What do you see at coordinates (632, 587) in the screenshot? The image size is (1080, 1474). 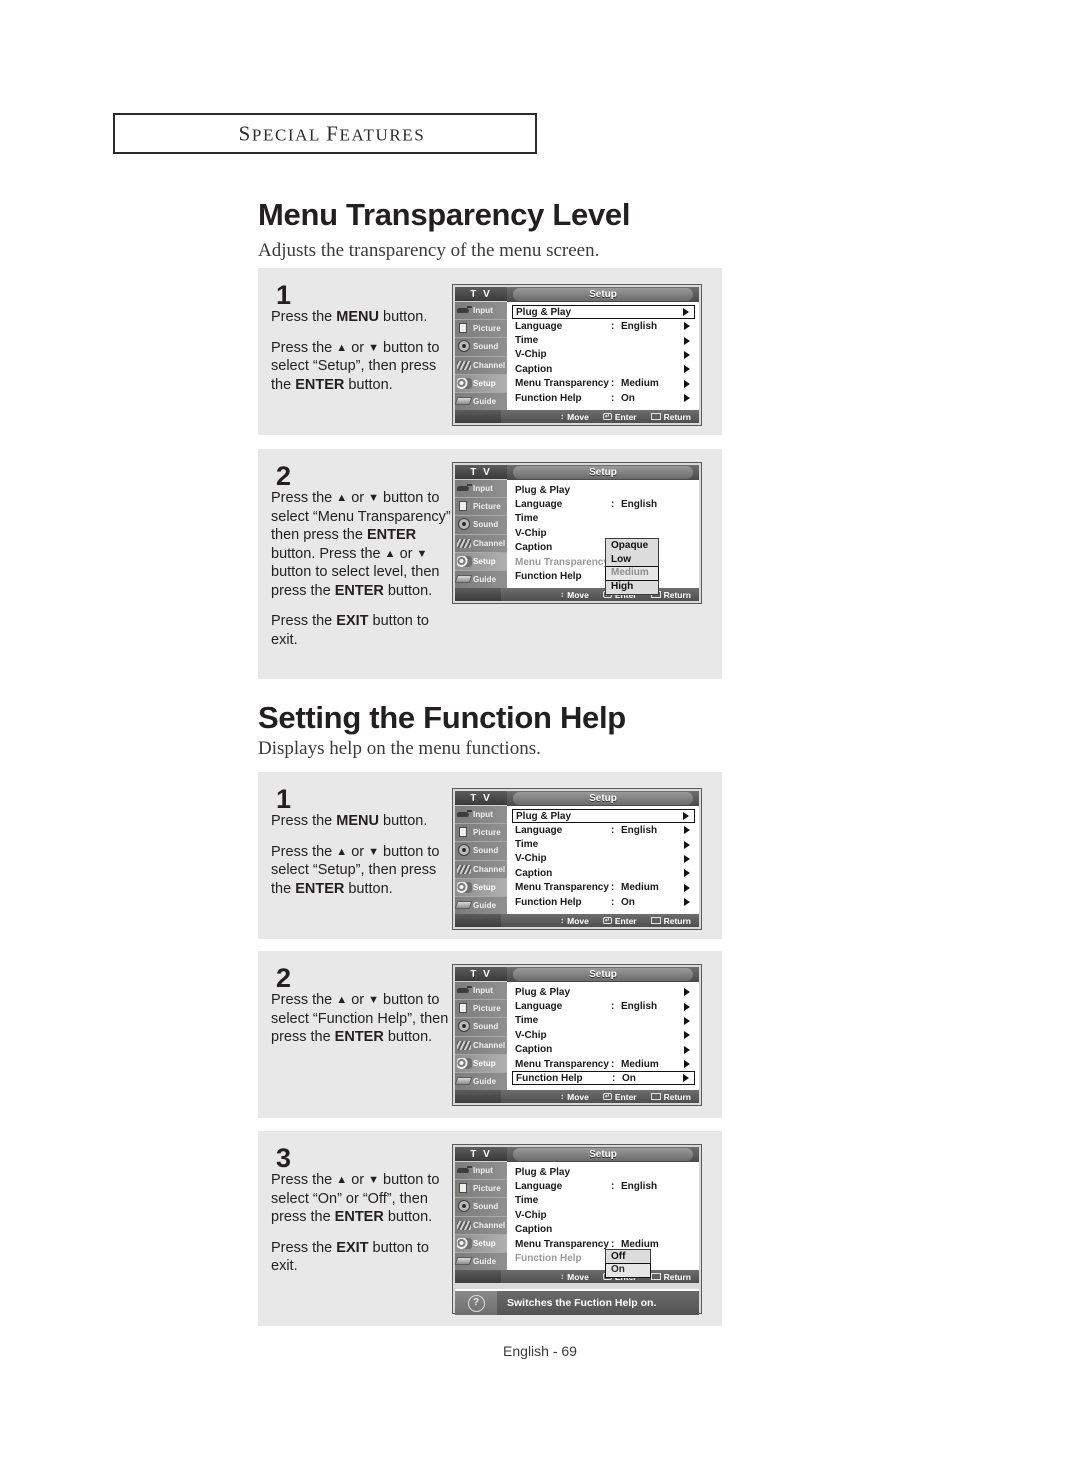 I see `option-high: High` at bounding box center [632, 587].